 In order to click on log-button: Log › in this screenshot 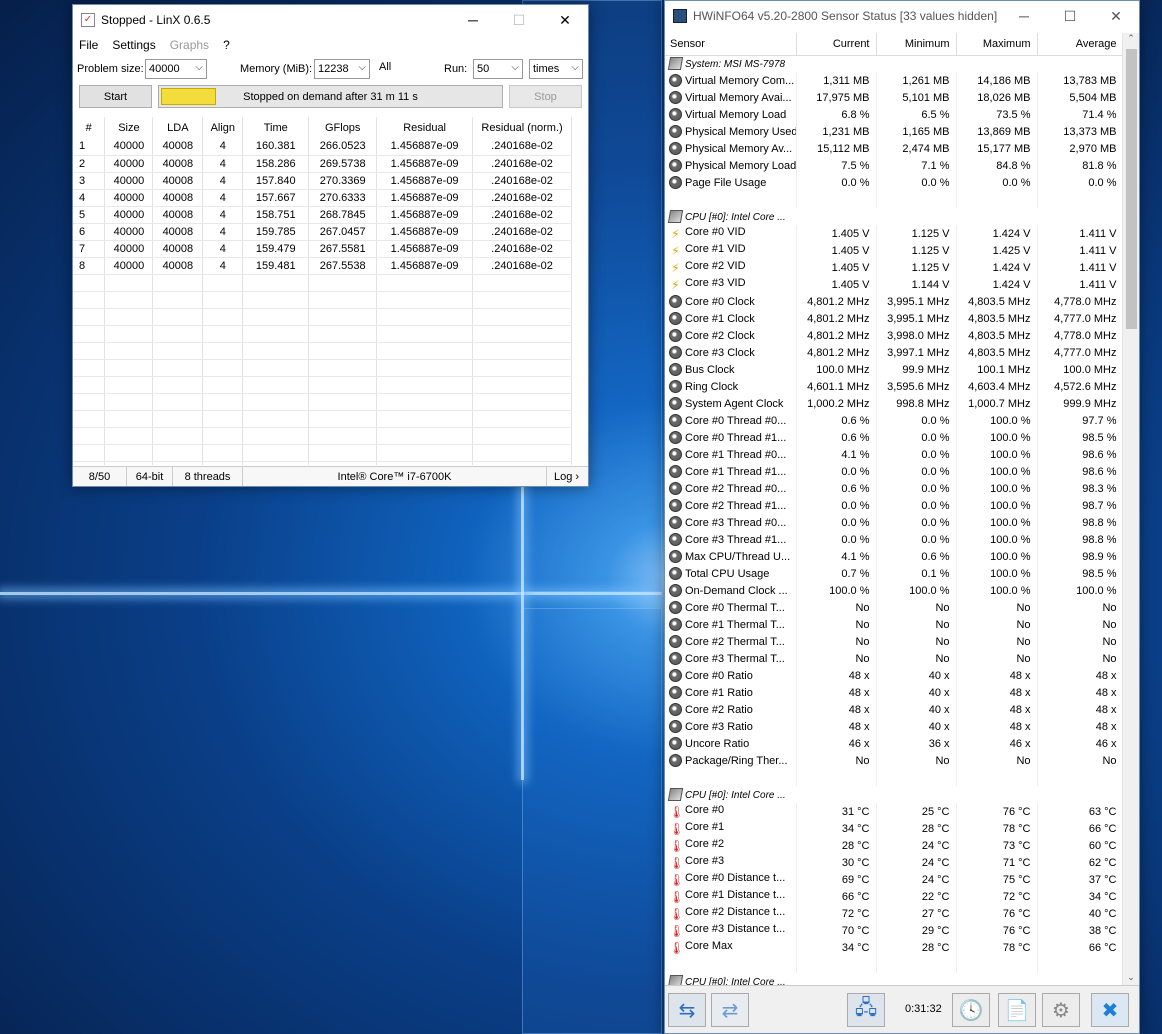, I will do `click(566, 476)`.